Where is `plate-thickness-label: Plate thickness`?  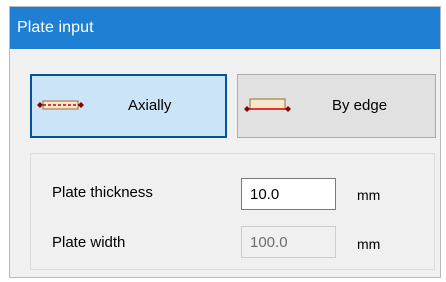 plate-thickness-label: Plate thickness is located at coordinates (102, 192).